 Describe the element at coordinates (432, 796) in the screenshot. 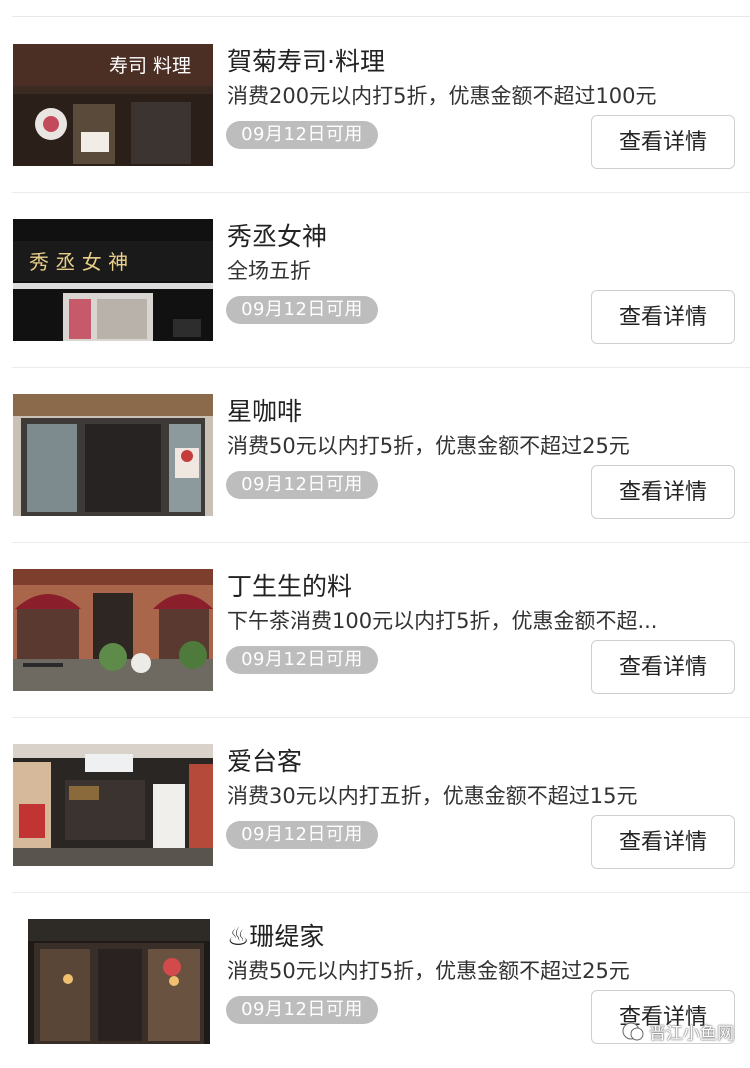

I see `coupon-description: 消费30元以内打五折，优惠金额不超过15元` at that location.